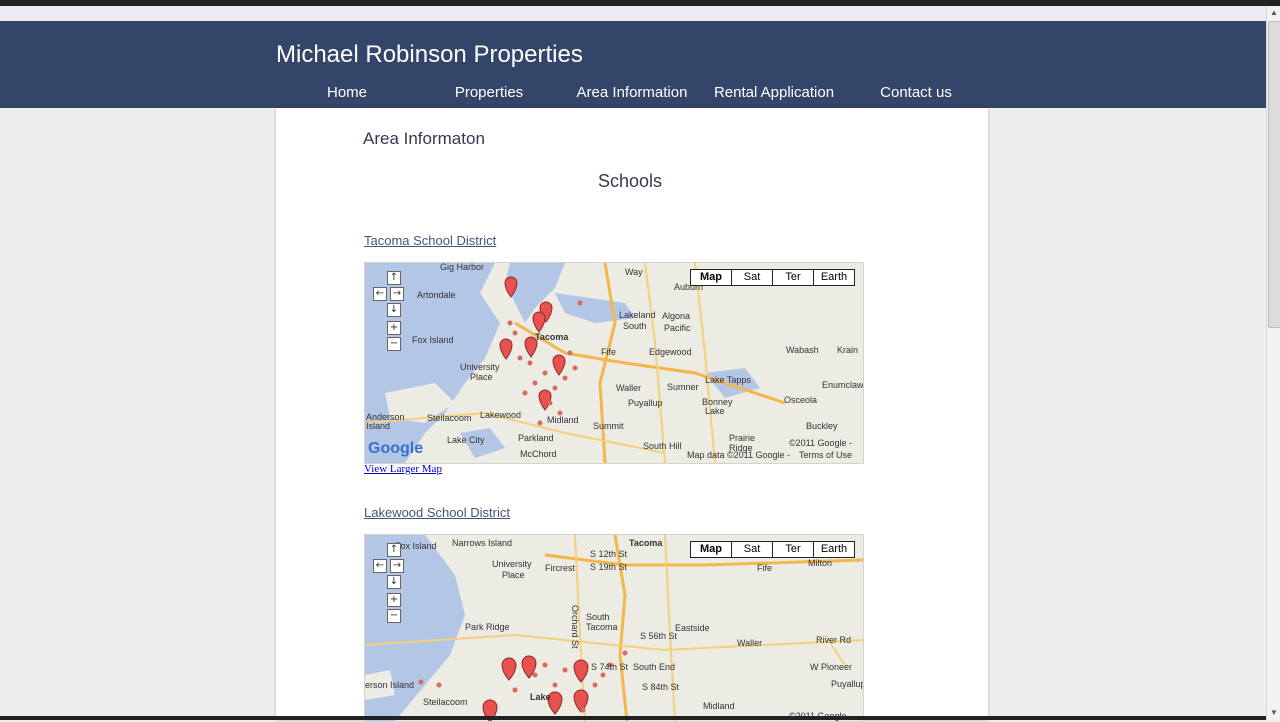 Image resolution: width=1280 pixels, height=722 pixels. I want to click on section-title: Schools, so click(630, 181).